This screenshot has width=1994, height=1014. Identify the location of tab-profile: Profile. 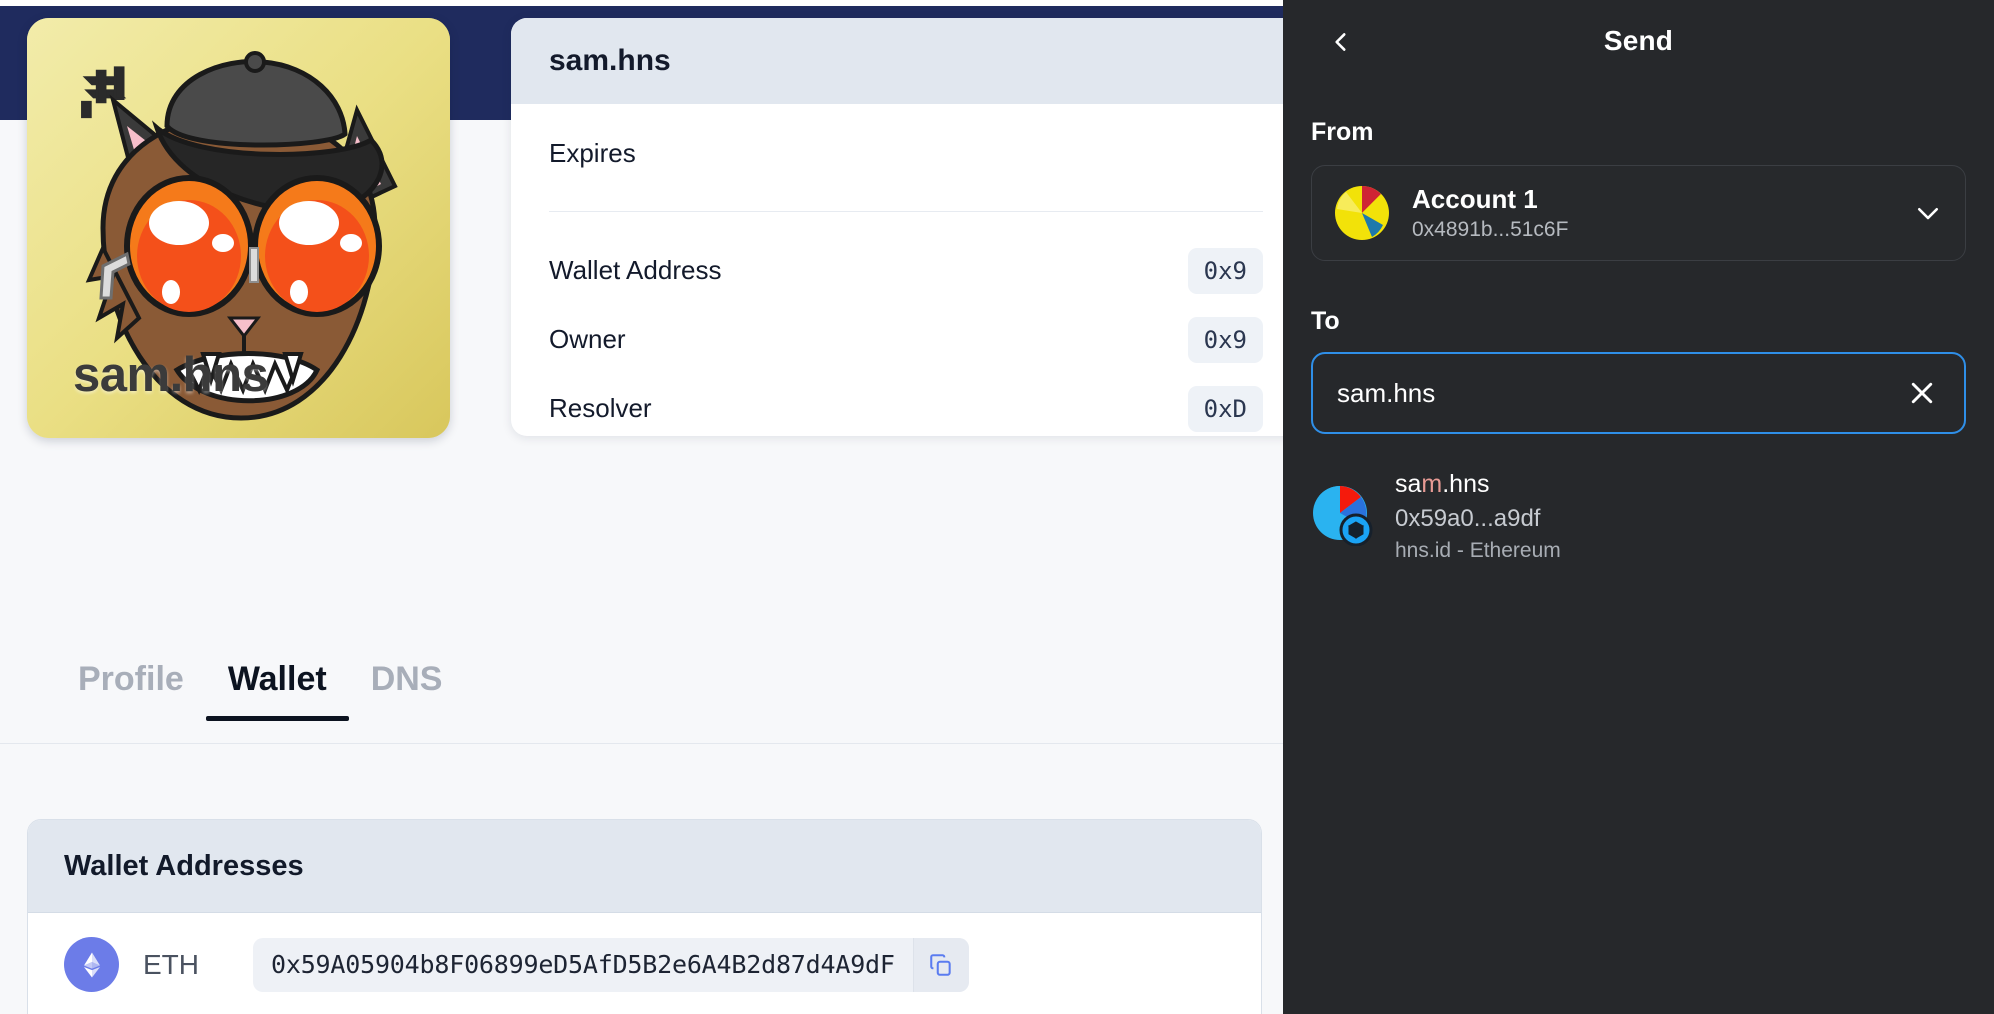
(131, 687).